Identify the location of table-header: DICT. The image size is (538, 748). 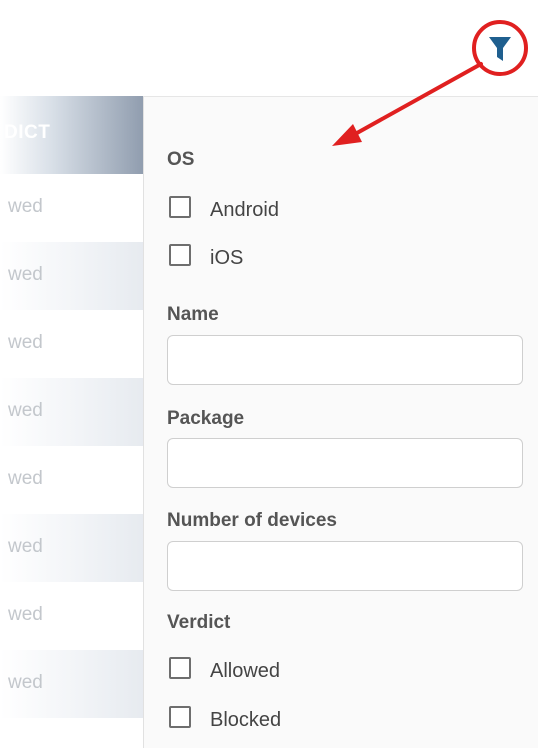
(73, 135).